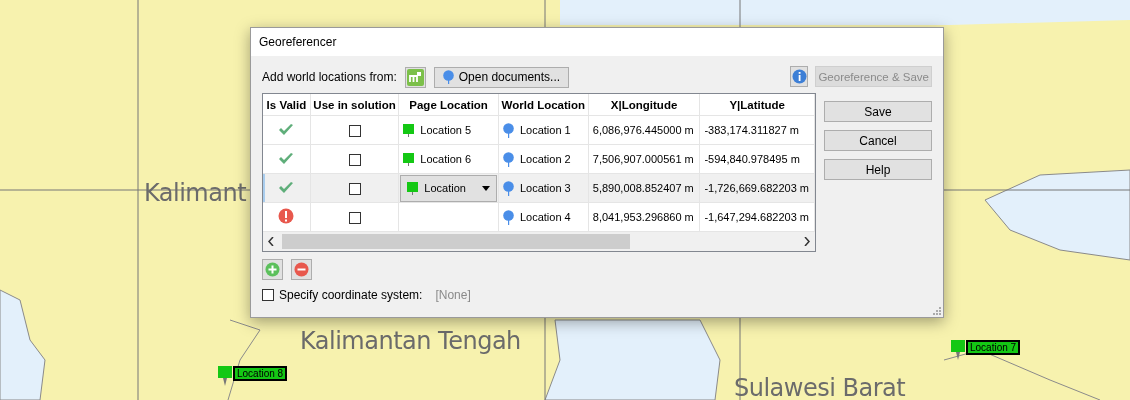 This screenshot has width=1130, height=400. Describe the element at coordinates (644, 105) in the screenshot. I see `column-header: X|Longitude` at that location.